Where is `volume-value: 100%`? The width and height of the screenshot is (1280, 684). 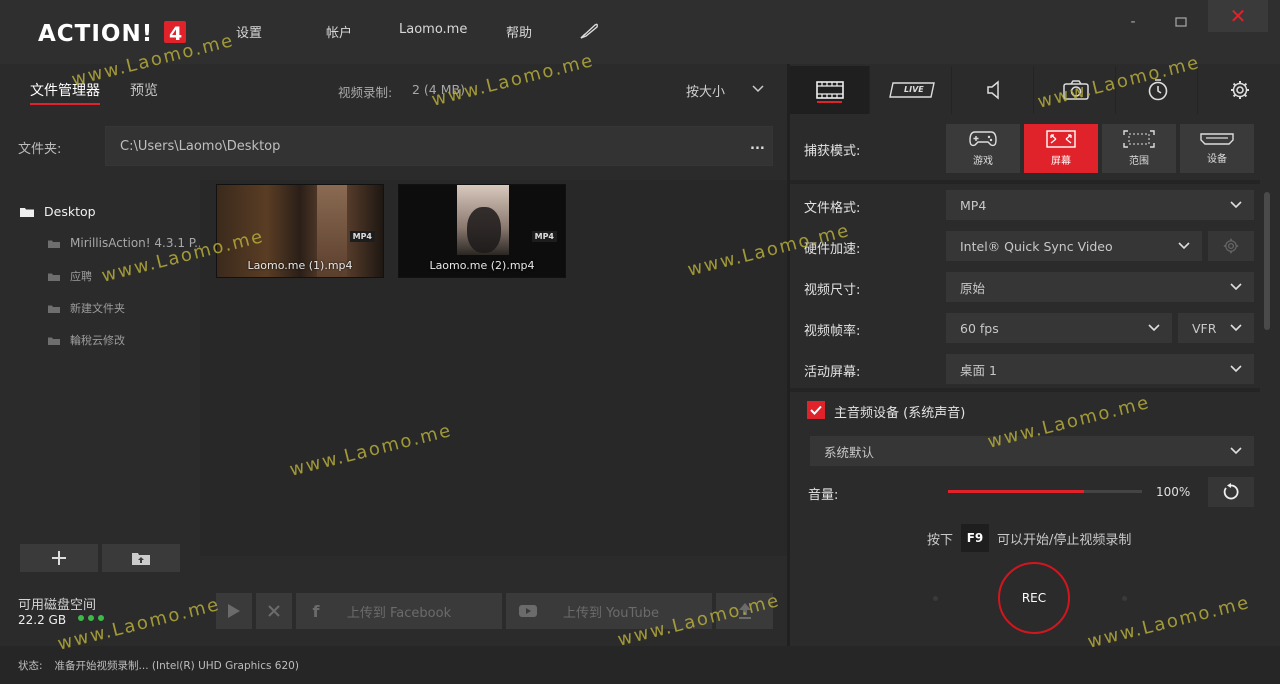
volume-value: 100% is located at coordinates (1173, 492).